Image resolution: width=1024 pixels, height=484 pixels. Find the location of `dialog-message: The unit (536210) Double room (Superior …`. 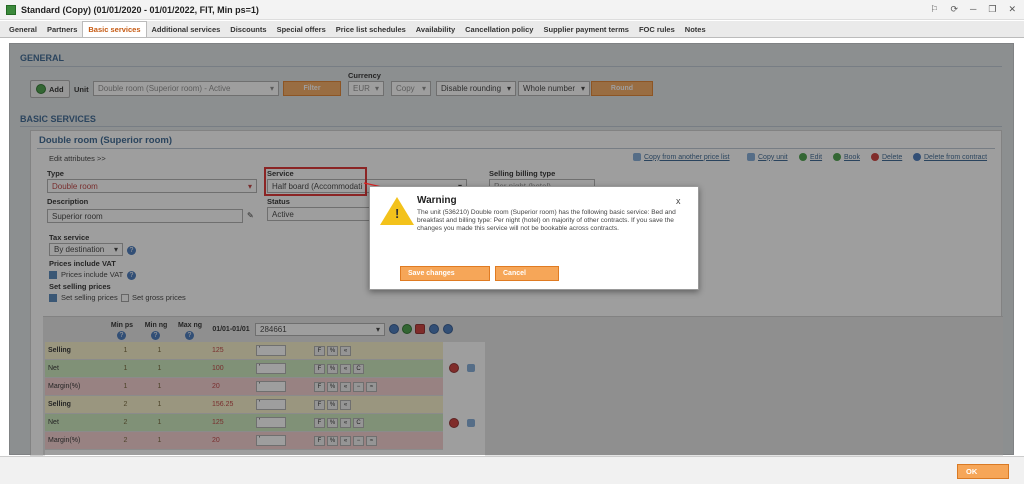

dialog-message: The unit (536210) Double room (Superior … is located at coordinates (546, 220).